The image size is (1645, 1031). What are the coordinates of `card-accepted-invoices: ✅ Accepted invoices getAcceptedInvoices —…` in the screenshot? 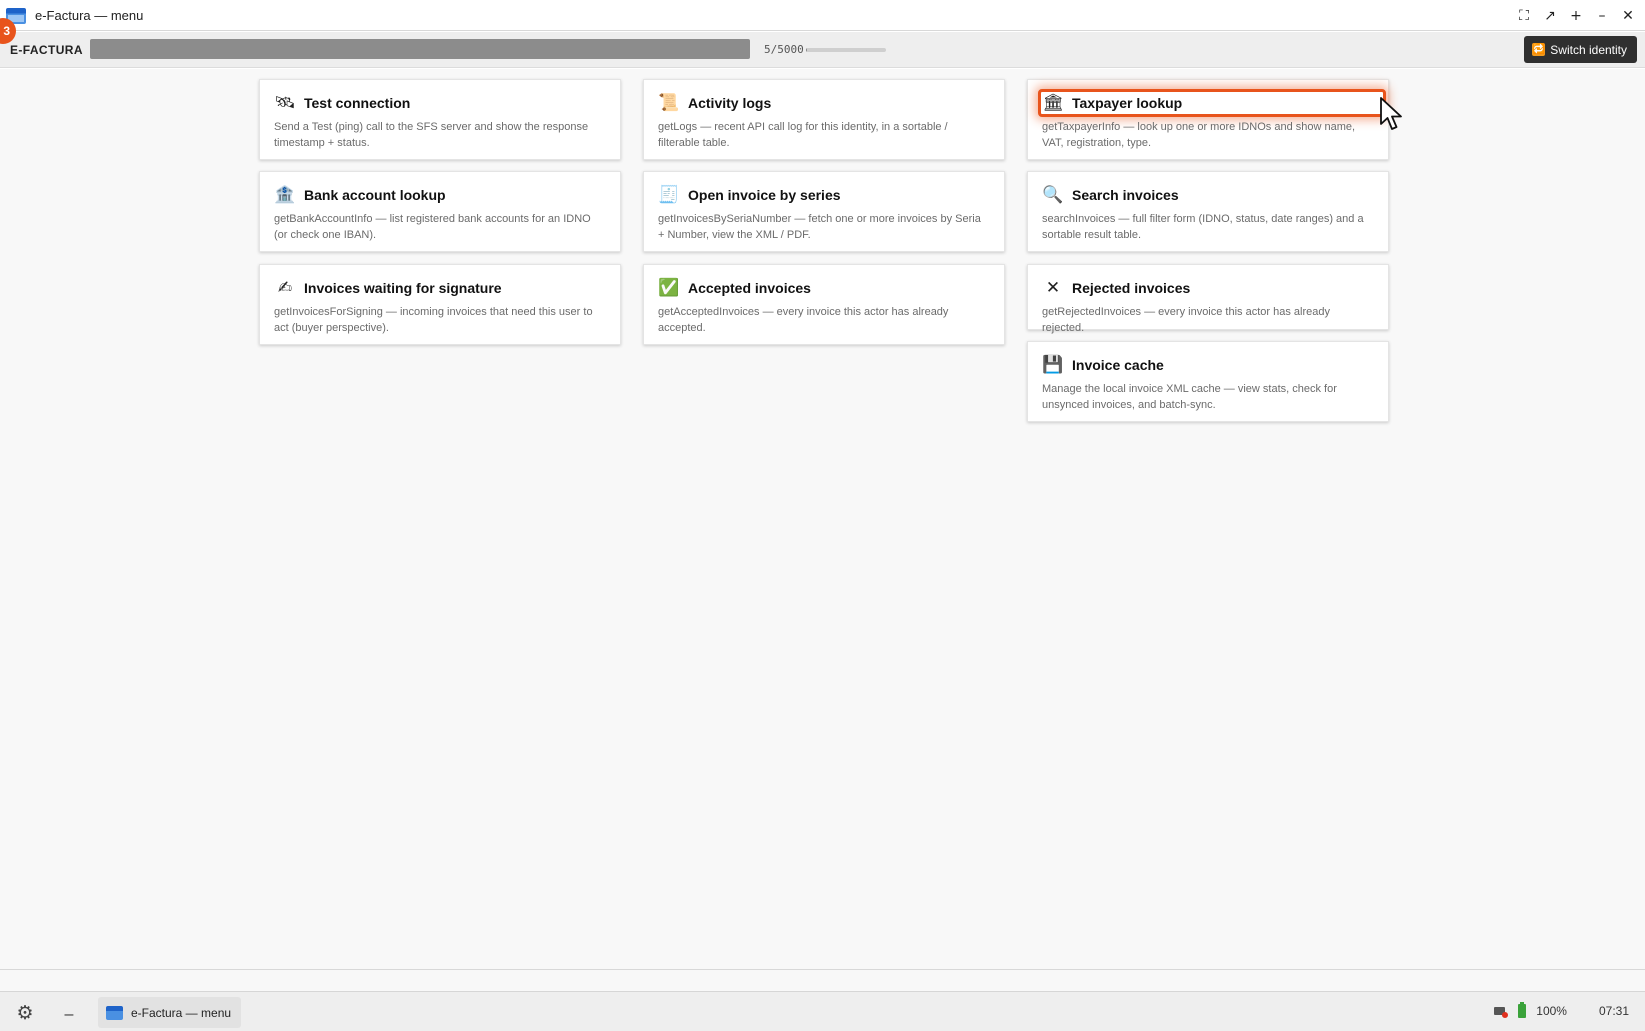 It's located at (824, 304).